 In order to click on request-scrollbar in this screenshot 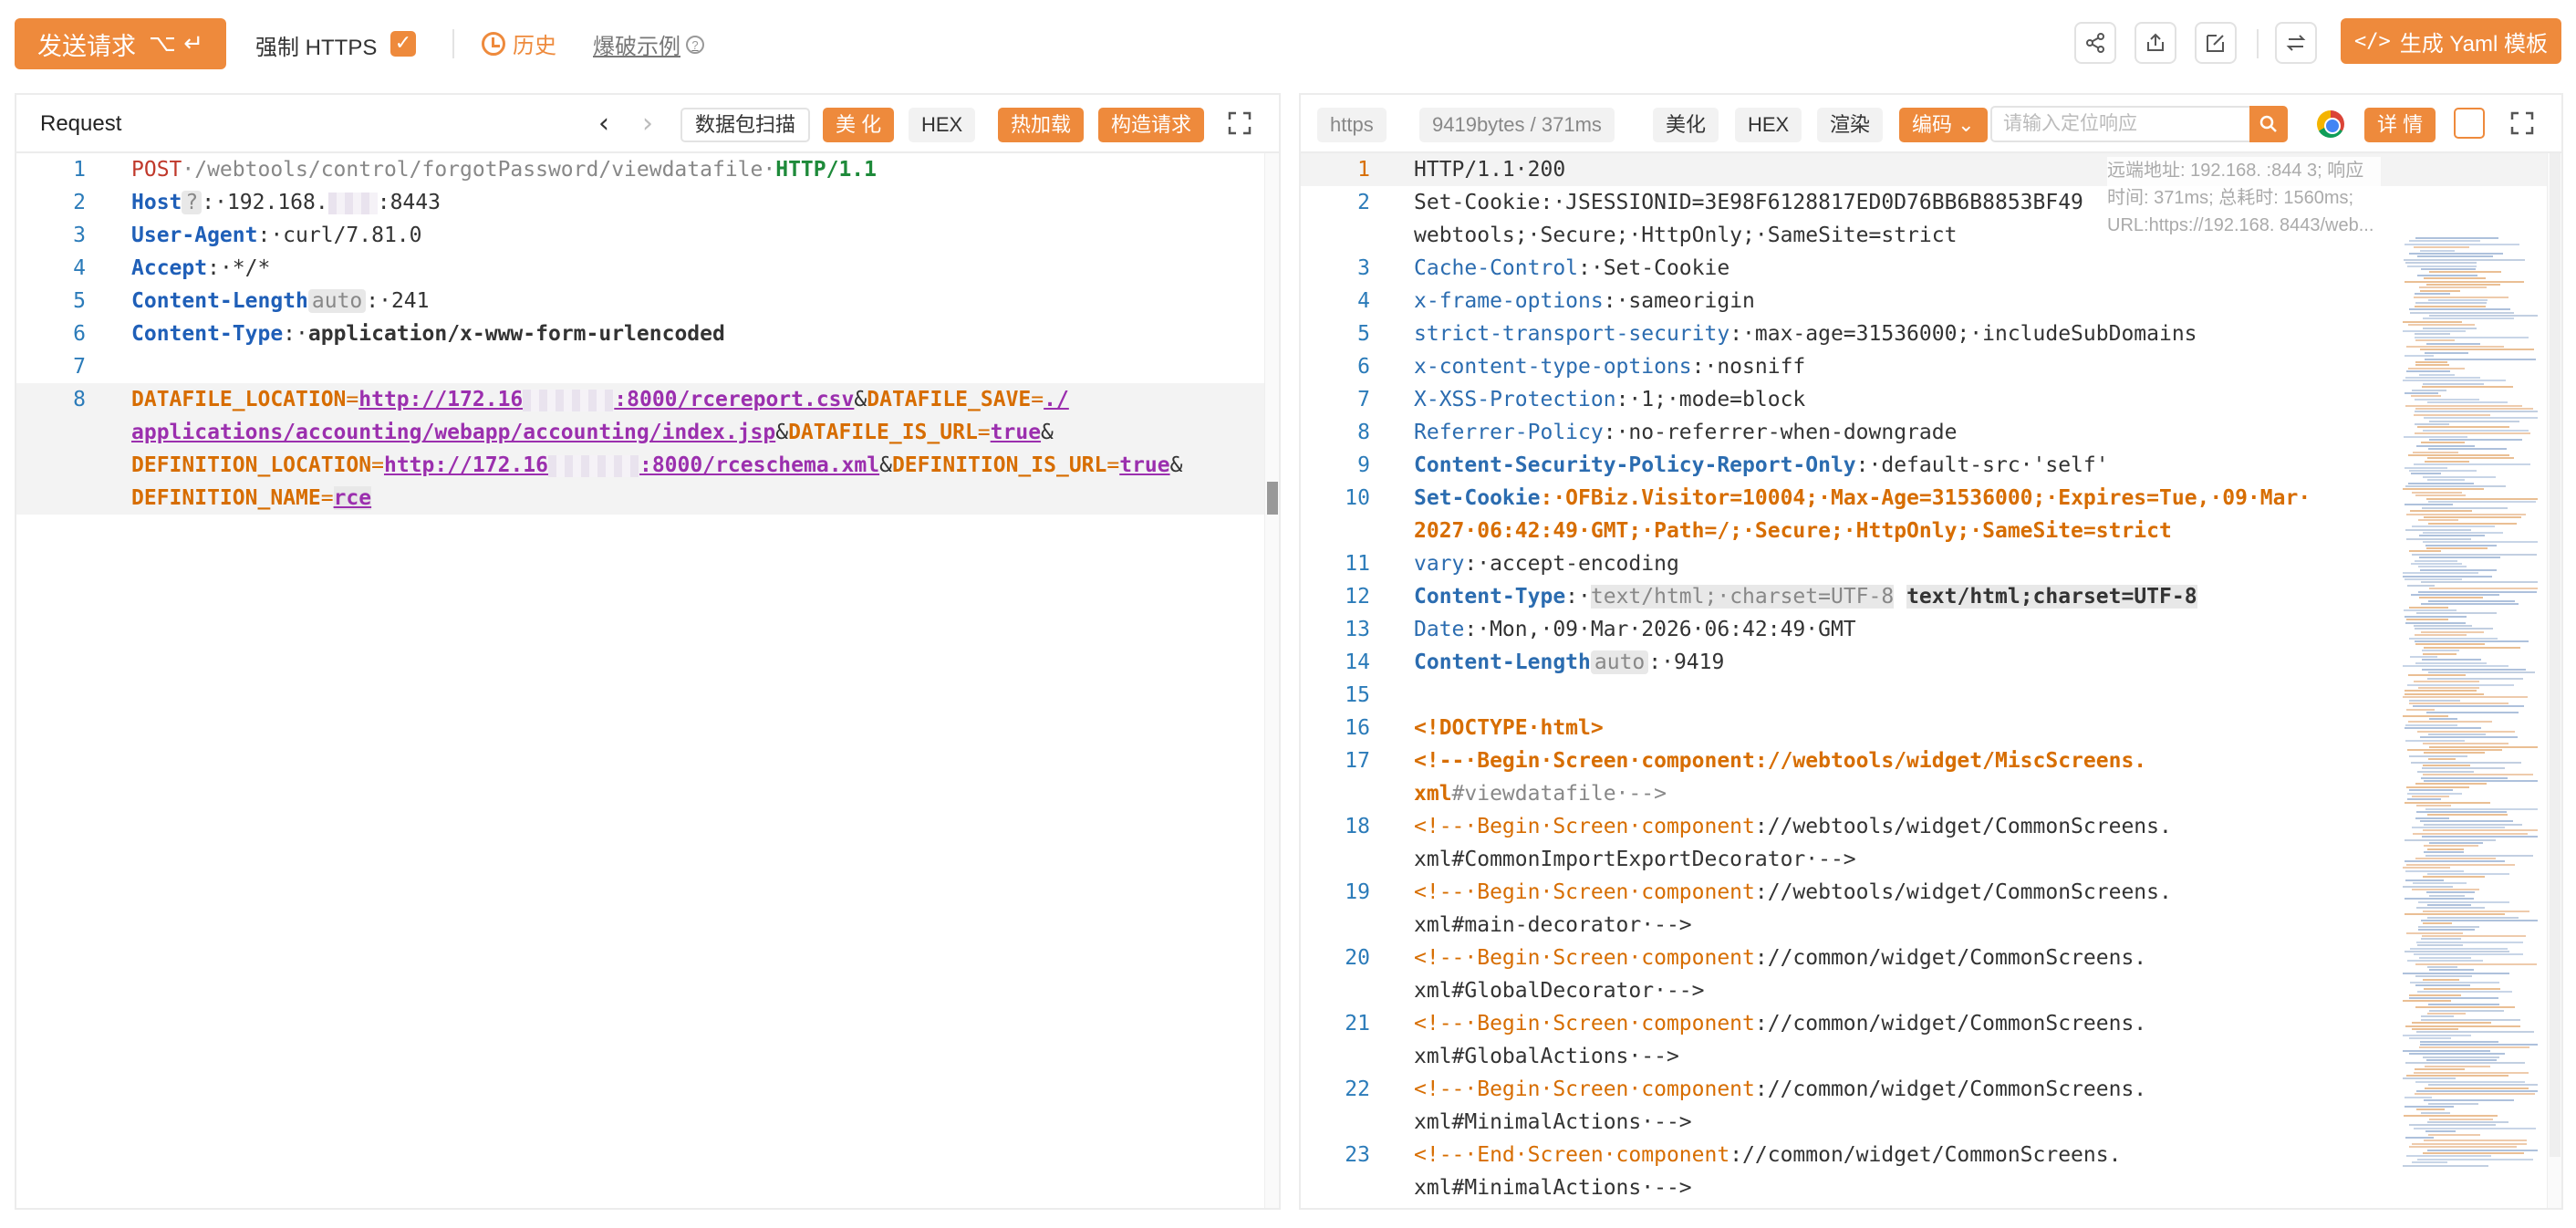, I will do `click(1271, 680)`.